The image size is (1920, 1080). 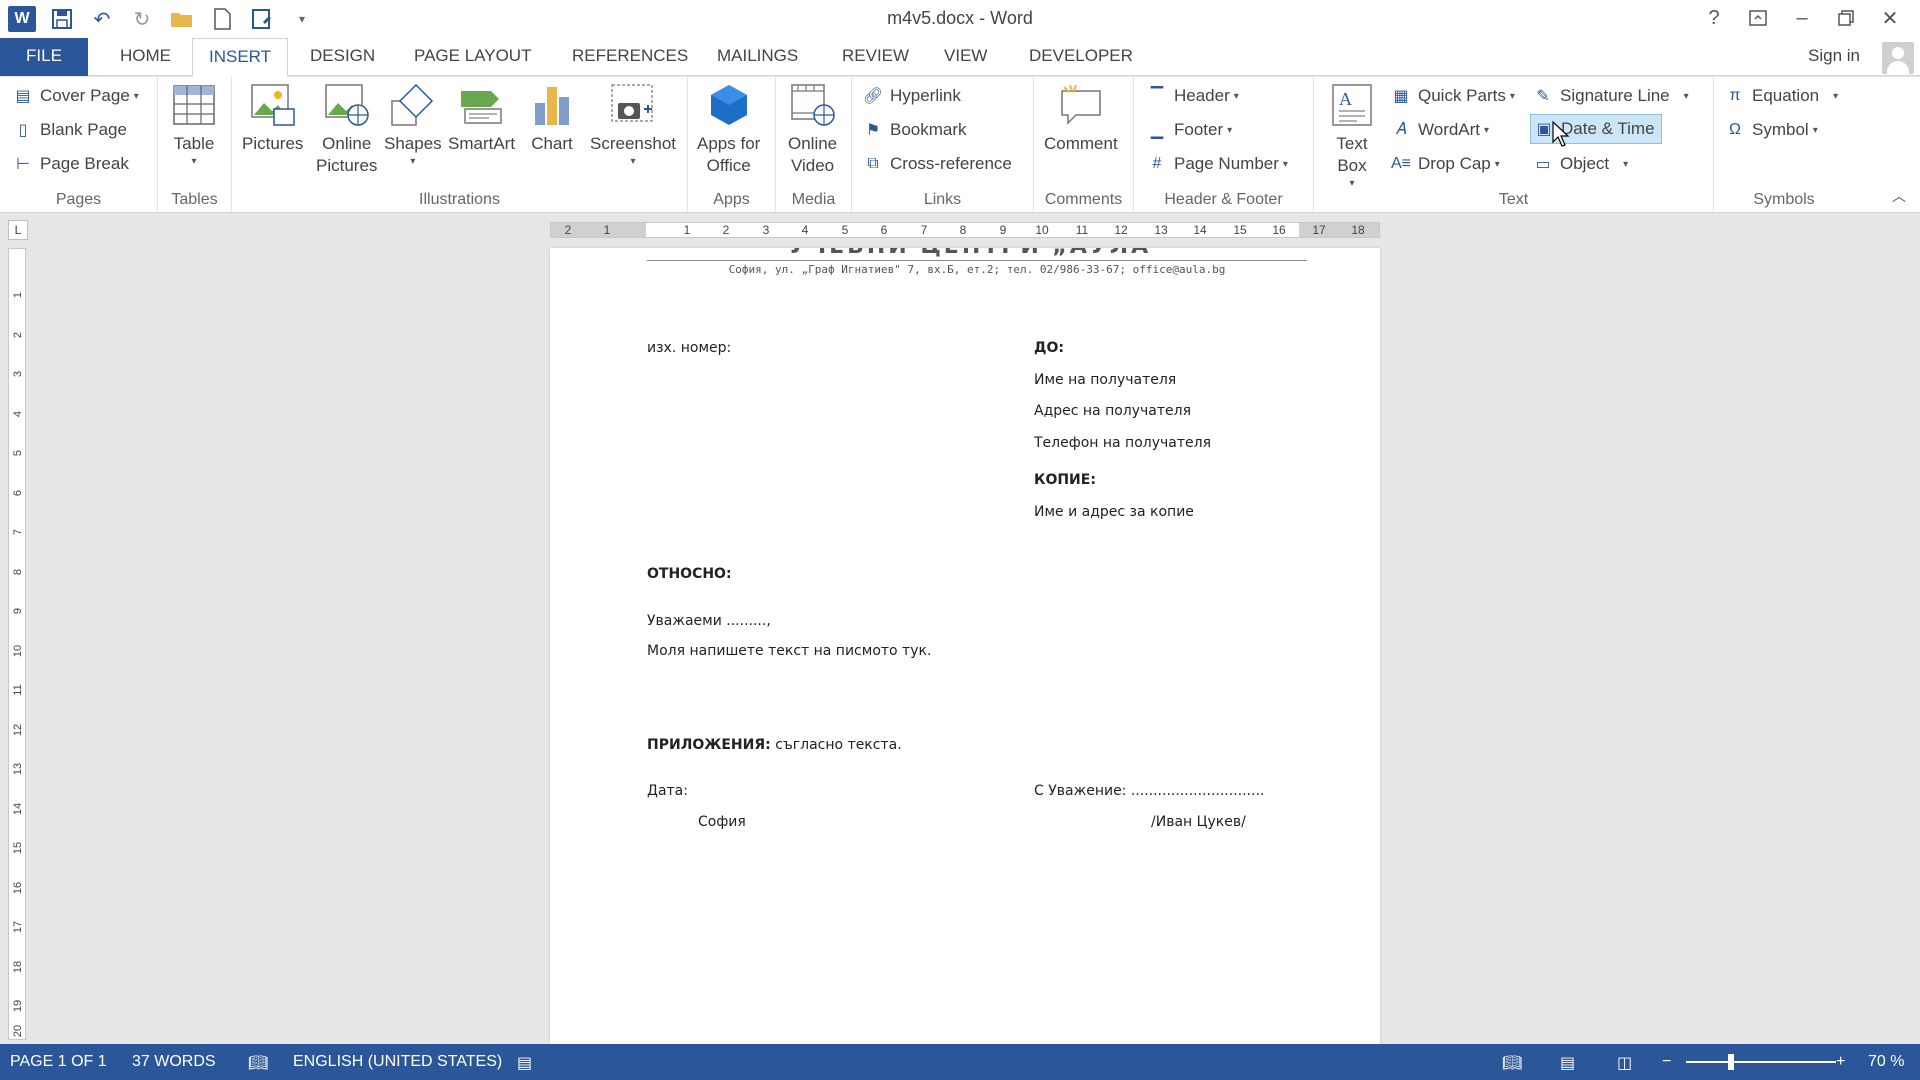 What do you see at coordinates (1439, 130) in the screenshot?
I see `wordart-button: 𝐴 WordArt ▾` at bounding box center [1439, 130].